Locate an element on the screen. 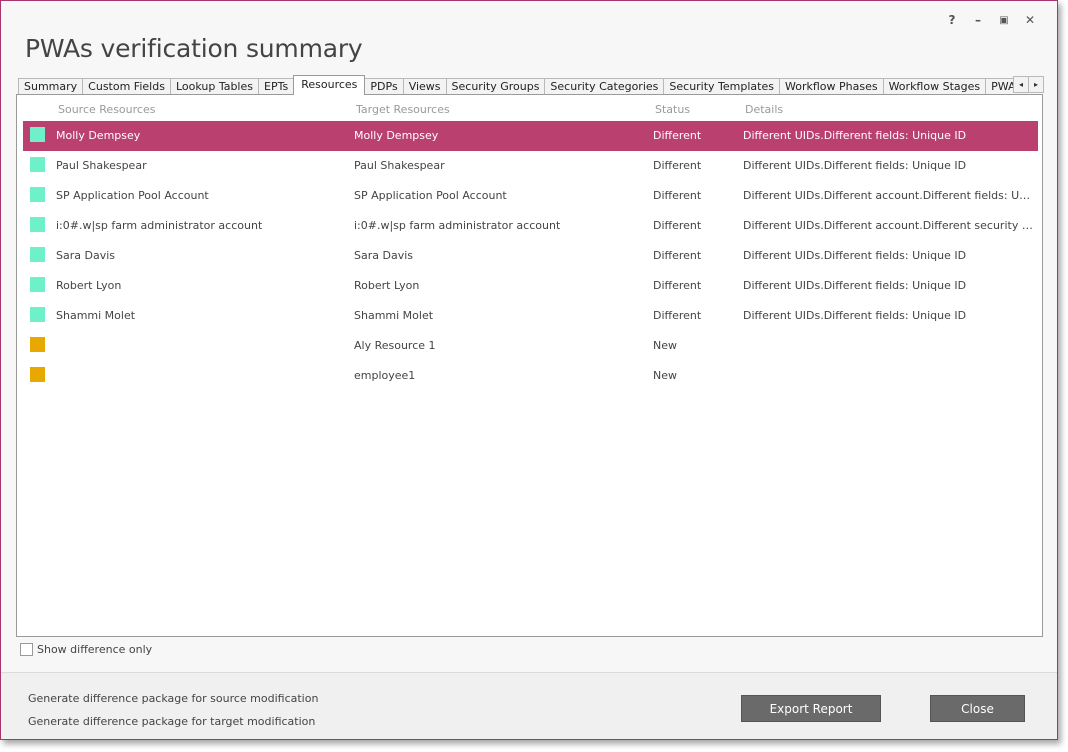  target-cell: i:0#.w|sp farm administrator account is located at coordinates (457, 225).